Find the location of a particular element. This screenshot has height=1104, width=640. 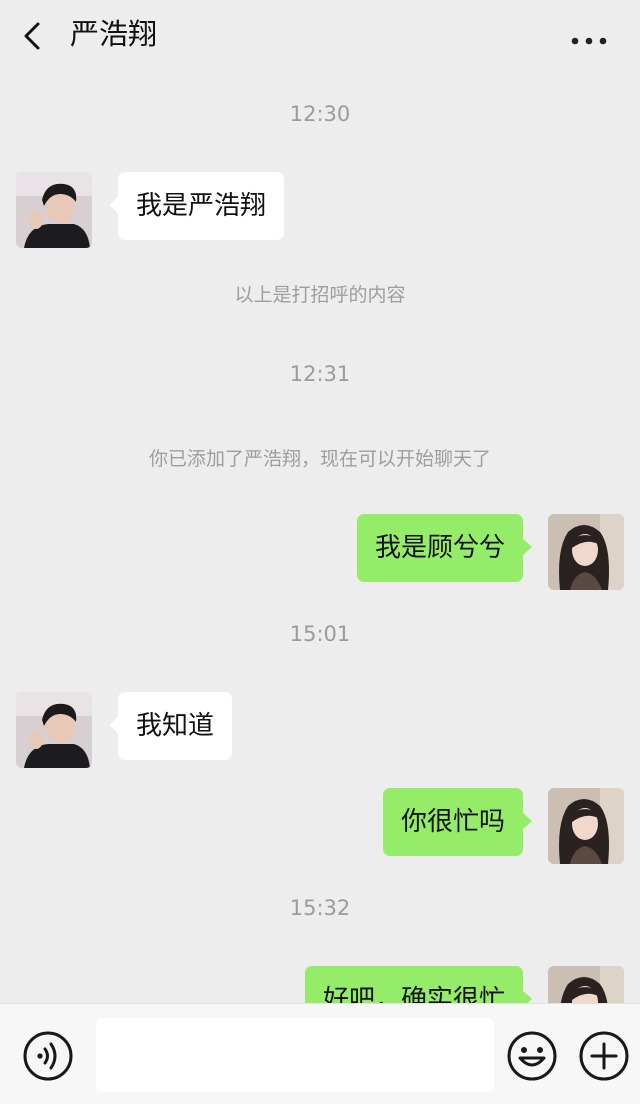

input-bar is located at coordinates (320, 1053).